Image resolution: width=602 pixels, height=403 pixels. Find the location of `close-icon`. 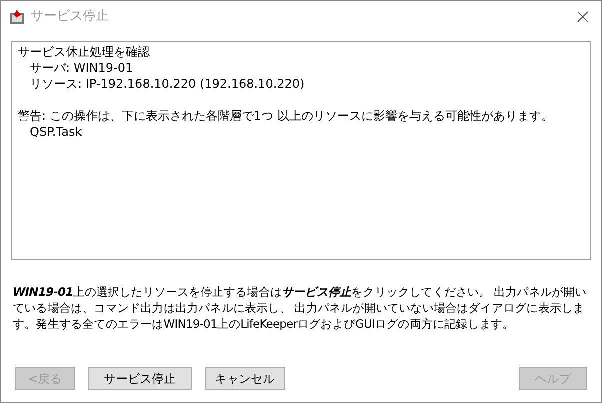

close-icon is located at coordinates (583, 17).